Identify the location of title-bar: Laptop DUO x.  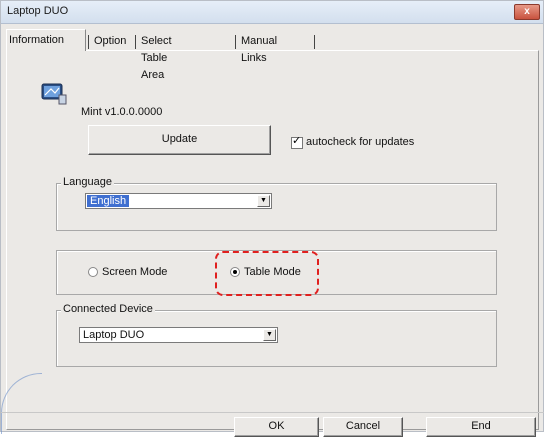
(272, 12).